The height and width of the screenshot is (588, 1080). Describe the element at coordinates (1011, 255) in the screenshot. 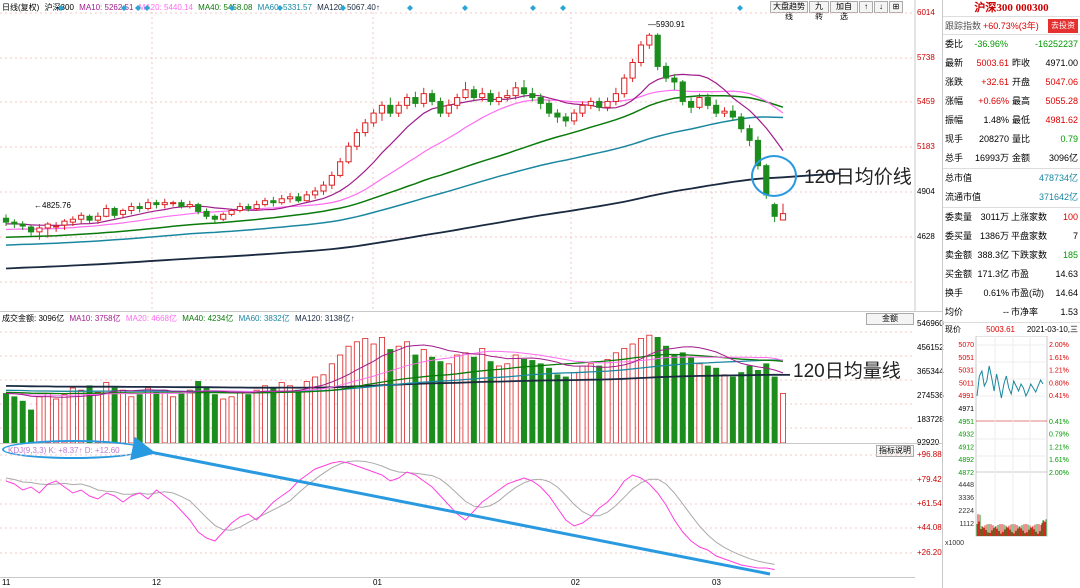

I see `breadth-row: 卖金额 388.3亿 下跌家数 185` at that location.